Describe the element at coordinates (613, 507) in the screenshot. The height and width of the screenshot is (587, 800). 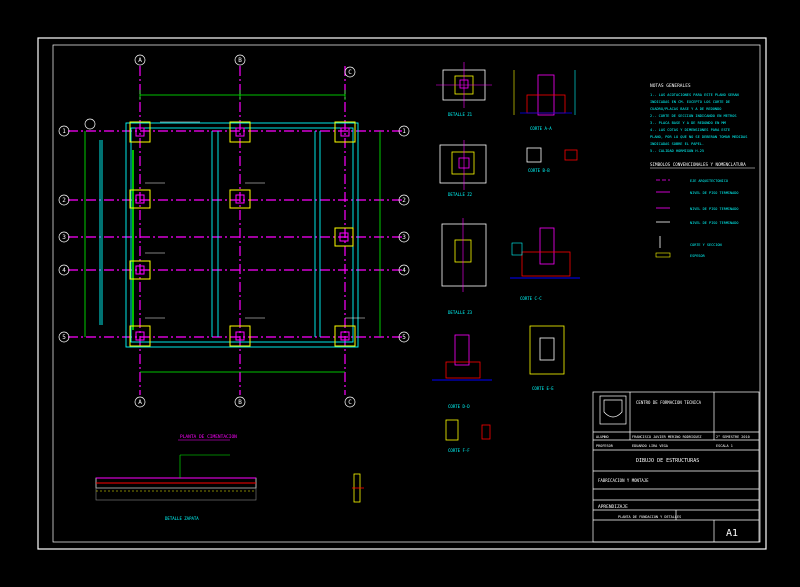
I see `program: APRENDIZAJE` at that location.